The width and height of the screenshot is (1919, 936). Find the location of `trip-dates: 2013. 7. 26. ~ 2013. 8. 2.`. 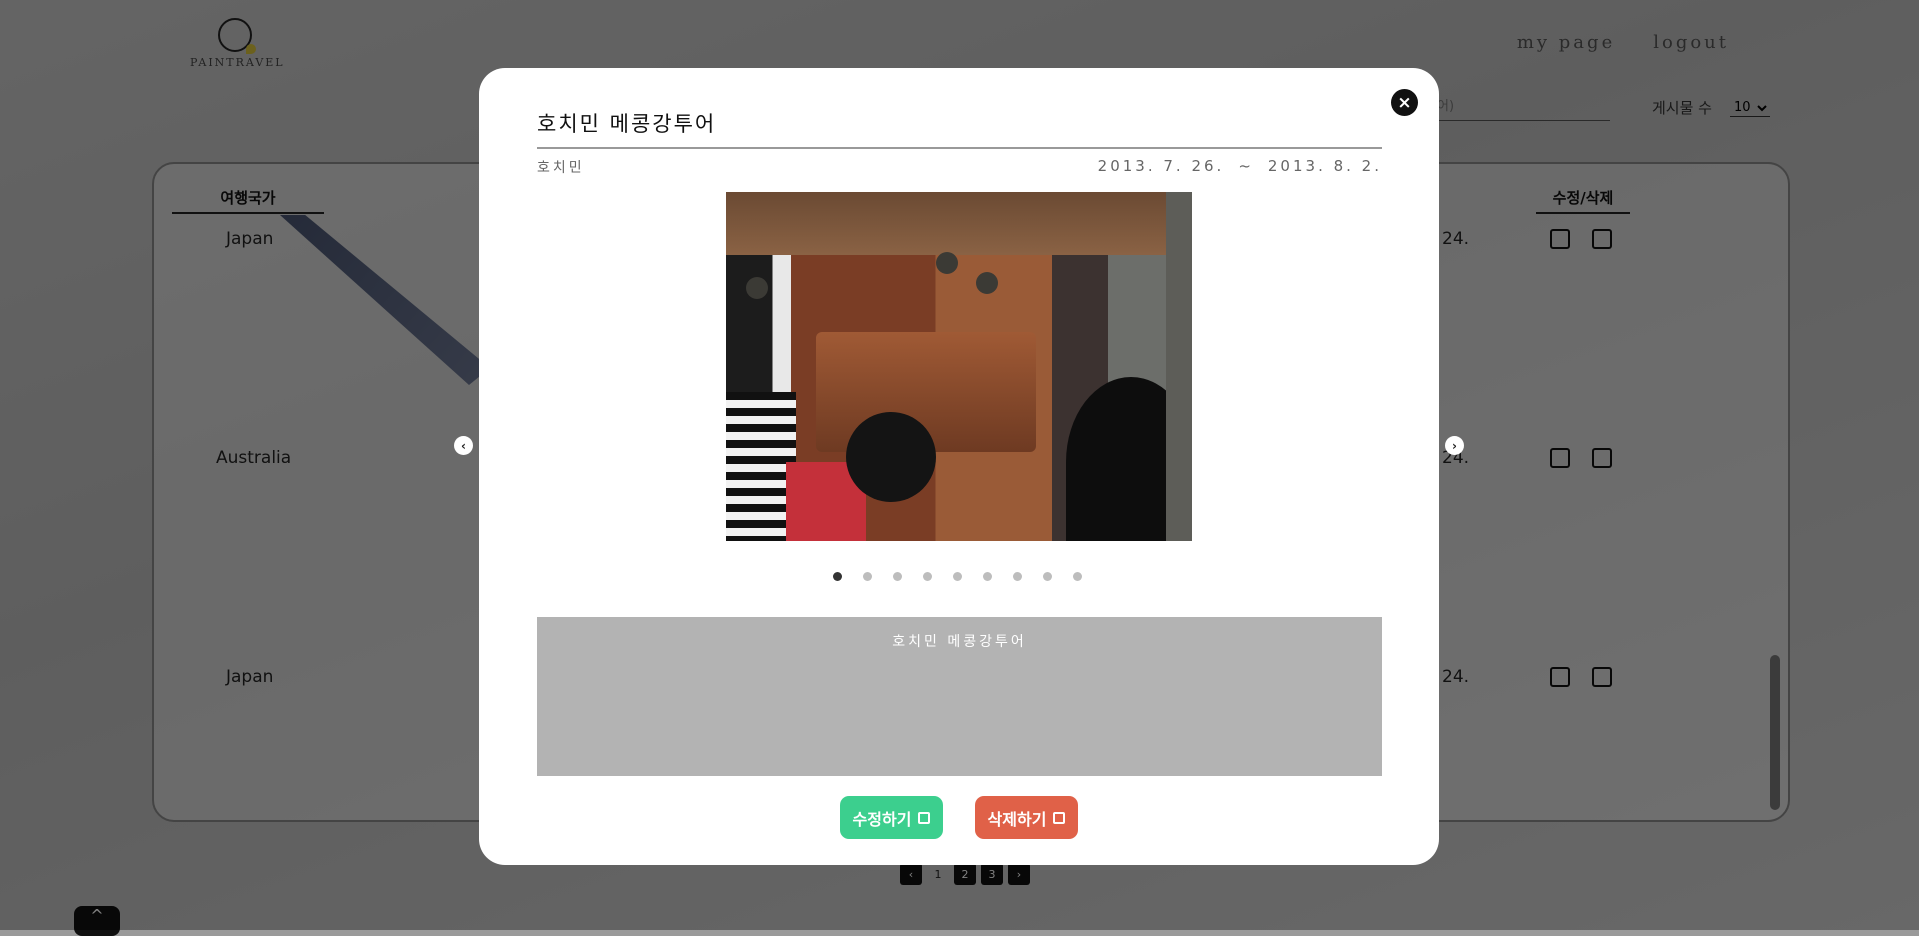

trip-dates: 2013. 7. 26. ~ 2013. 8. 2. is located at coordinates (1240, 166).